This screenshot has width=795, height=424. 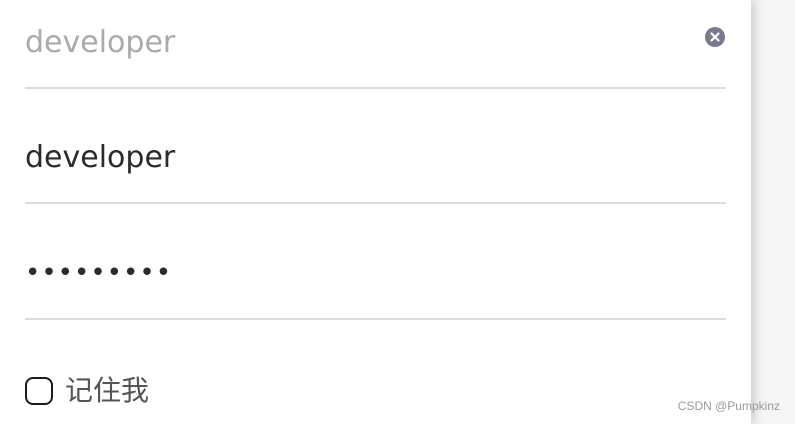 What do you see at coordinates (107, 390) in the screenshot?
I see `remember-me-label: 记住我` at bounding box center [107, 390].